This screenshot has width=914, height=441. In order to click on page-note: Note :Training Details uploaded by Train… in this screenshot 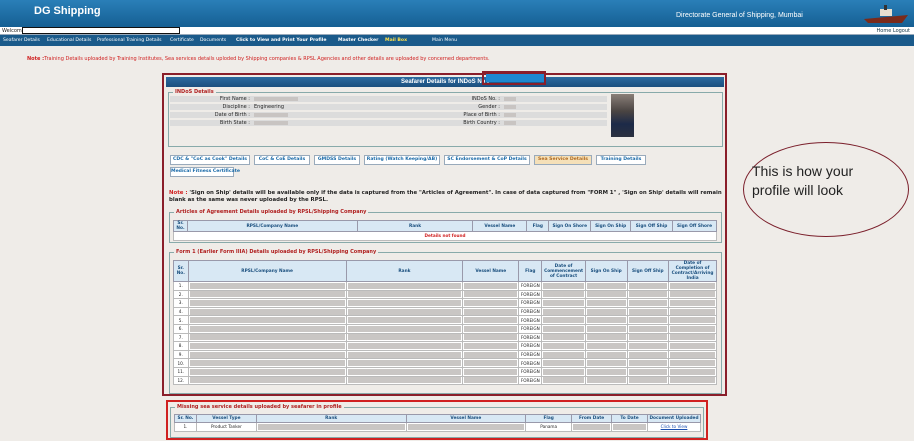, I will do `click(258, 59)`.